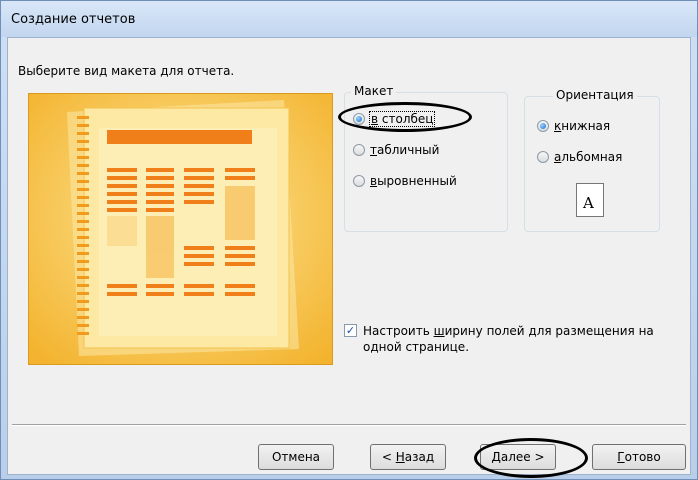 This screenshot has width=698, height=480. I want to click on title-bar: Создание отчетов, so click(349, 19).